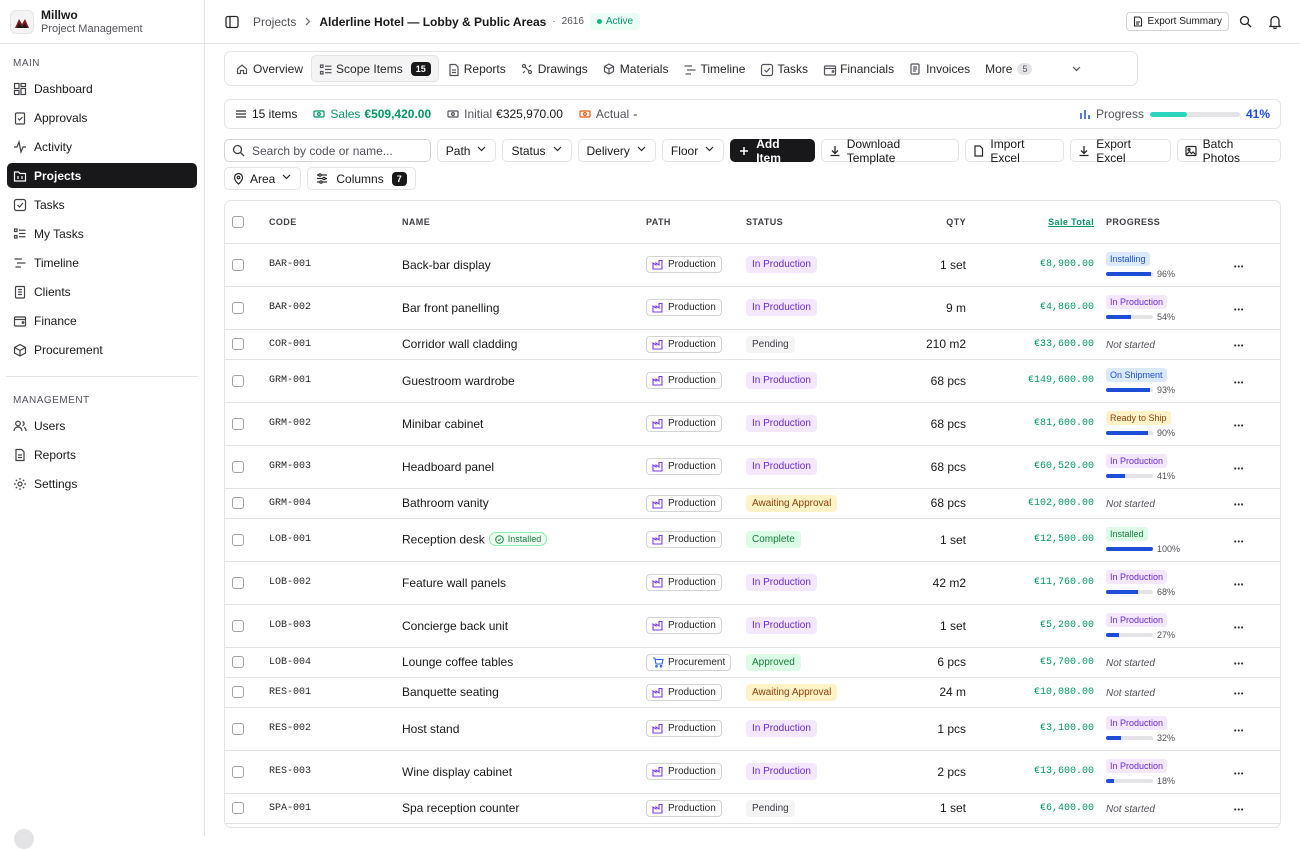  Describe the element at coordinates (714, 68) in the screenshot. I see `tab-timeline: Timeline` at that location.